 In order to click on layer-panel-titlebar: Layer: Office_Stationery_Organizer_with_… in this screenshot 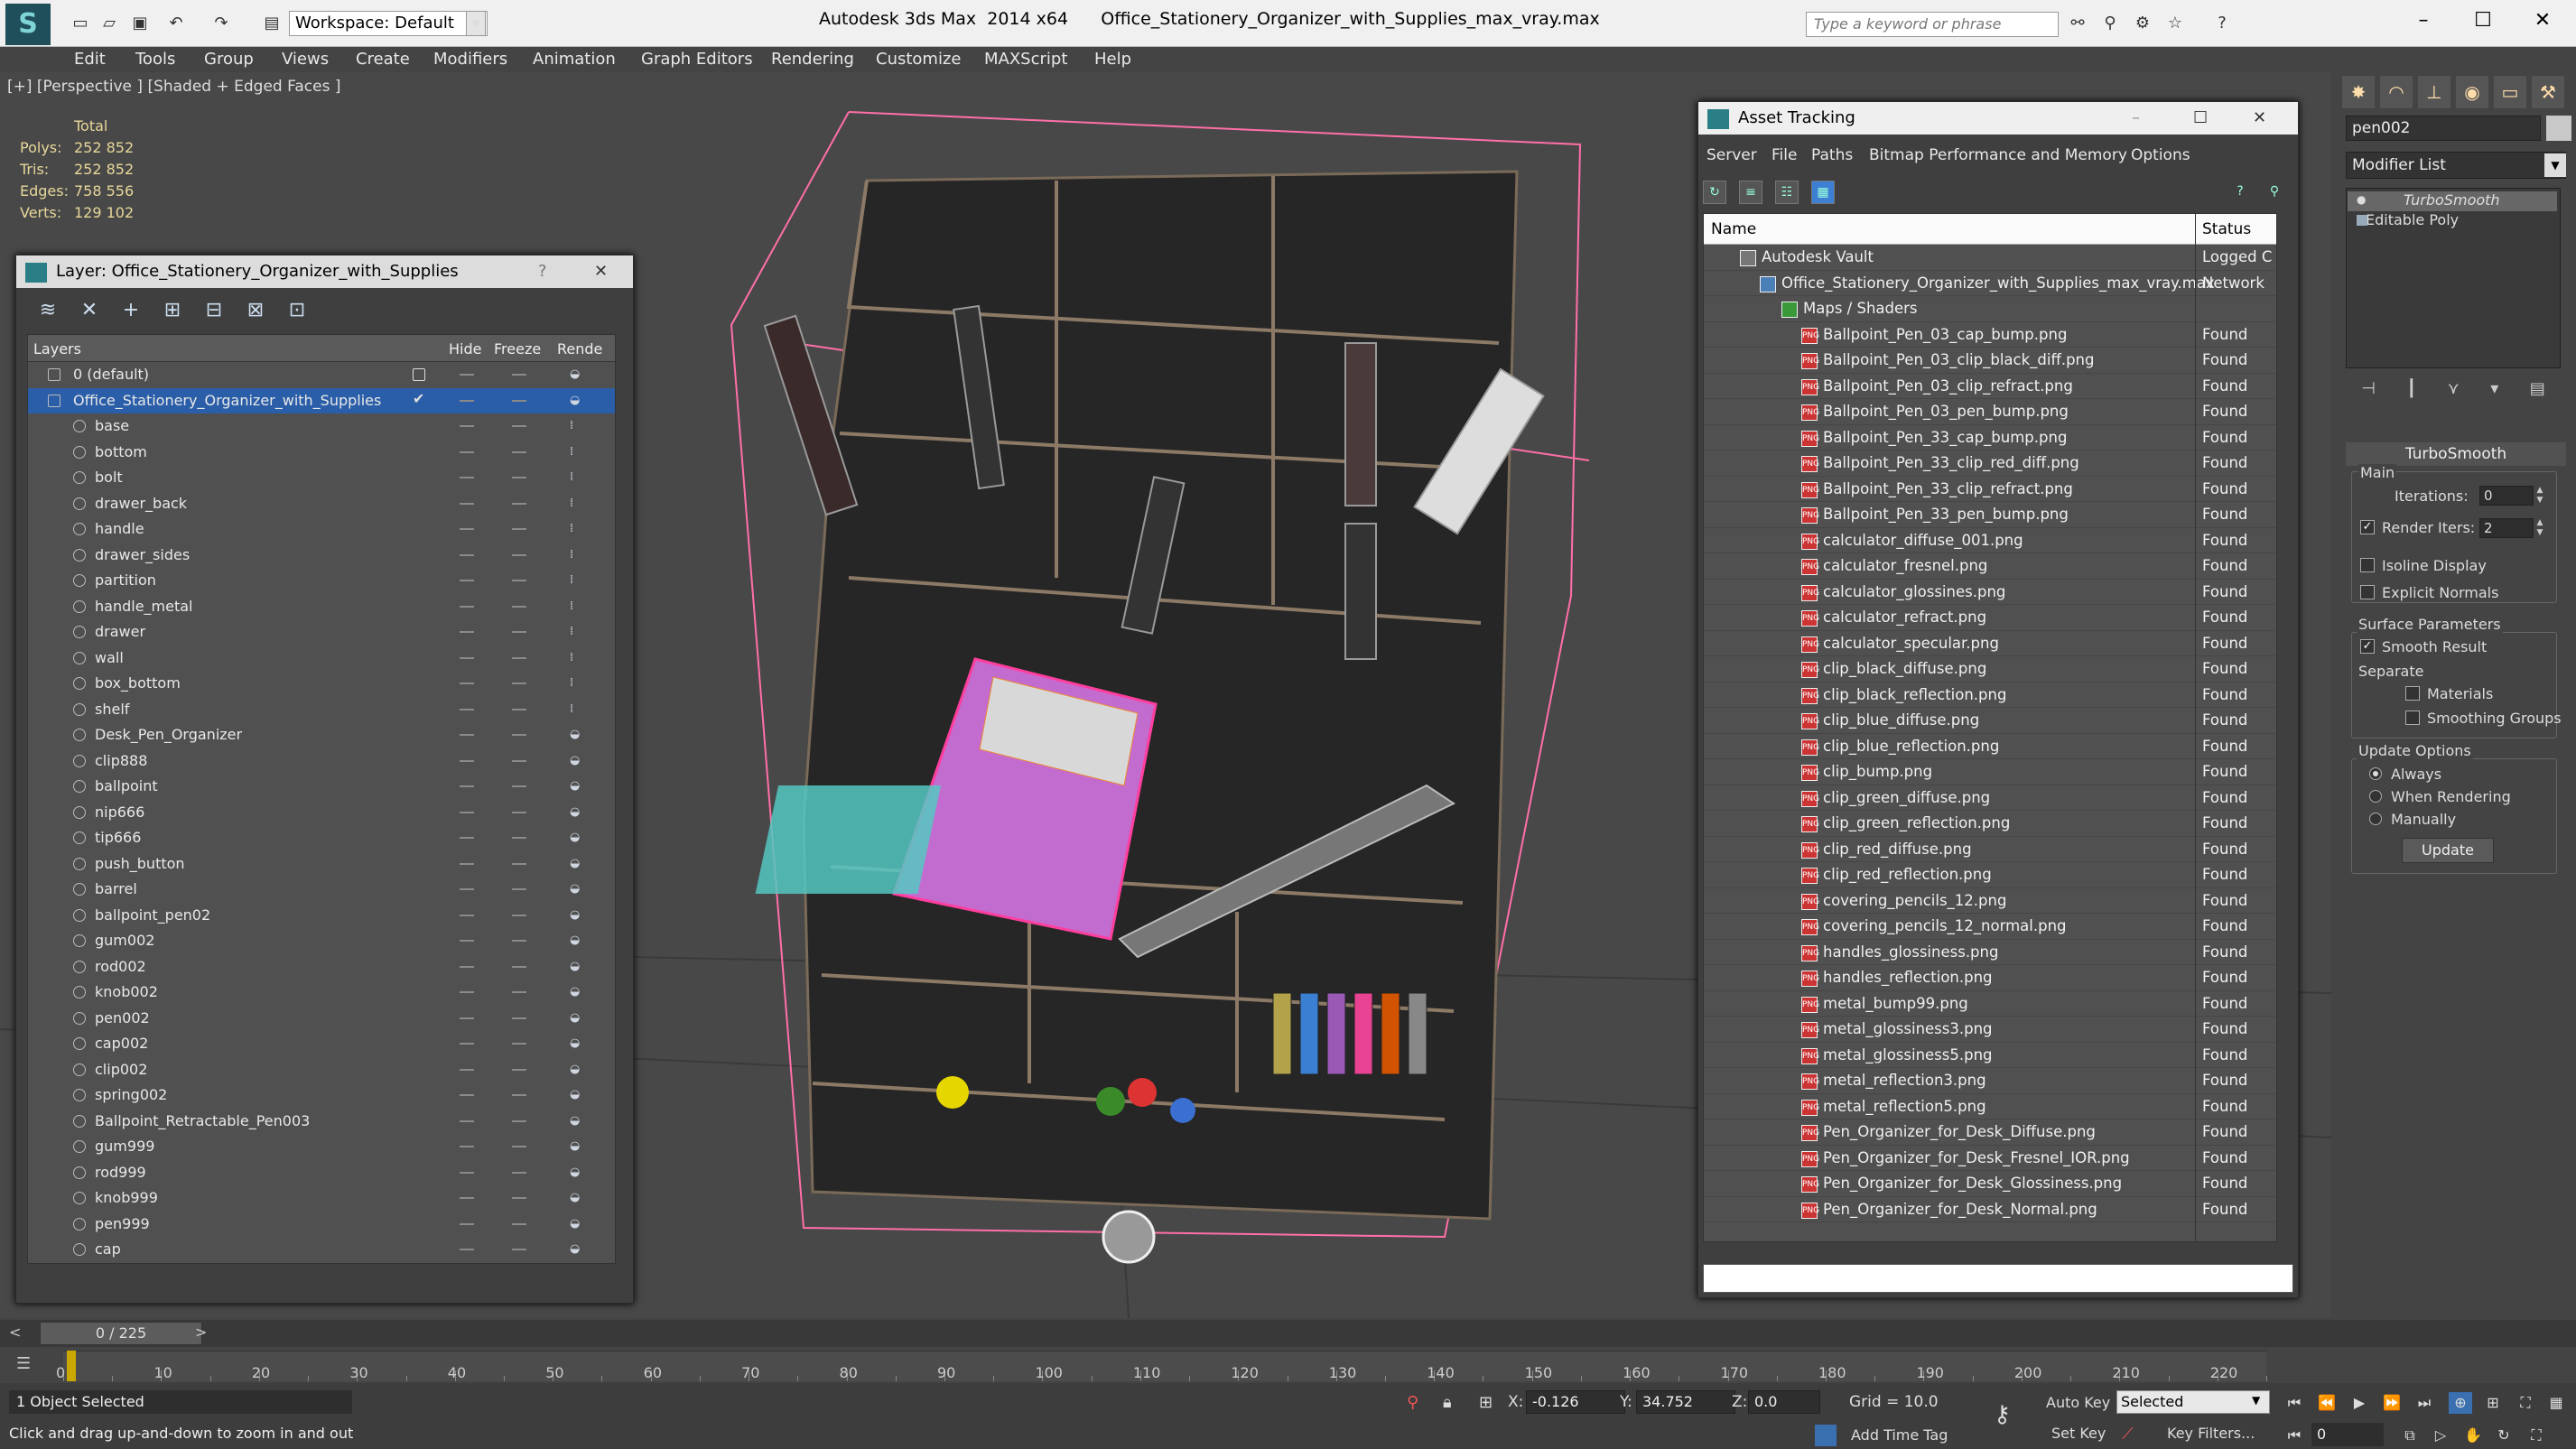, I will do `click(324, 271)`.